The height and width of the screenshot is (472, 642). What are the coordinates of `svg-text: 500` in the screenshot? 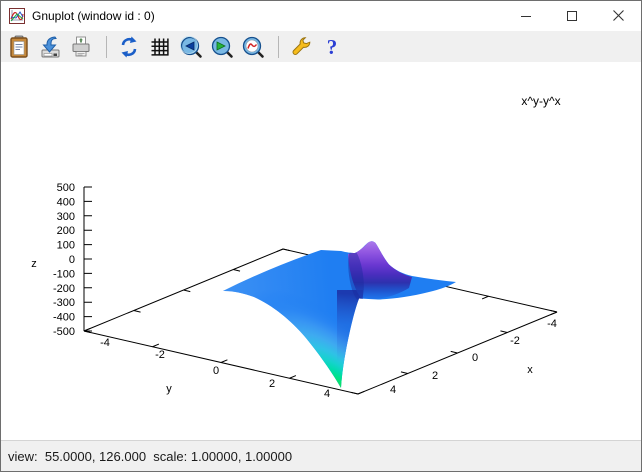 It's located at (66, 188).